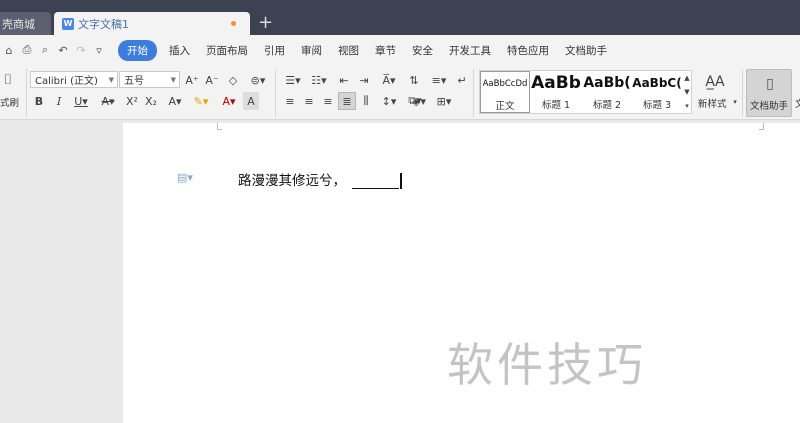  What do you see at coordinates (657, 92) in the screenshot?
I see `style-heading-3: AaBbC( 标题 3` at bounding box center [657, 92].